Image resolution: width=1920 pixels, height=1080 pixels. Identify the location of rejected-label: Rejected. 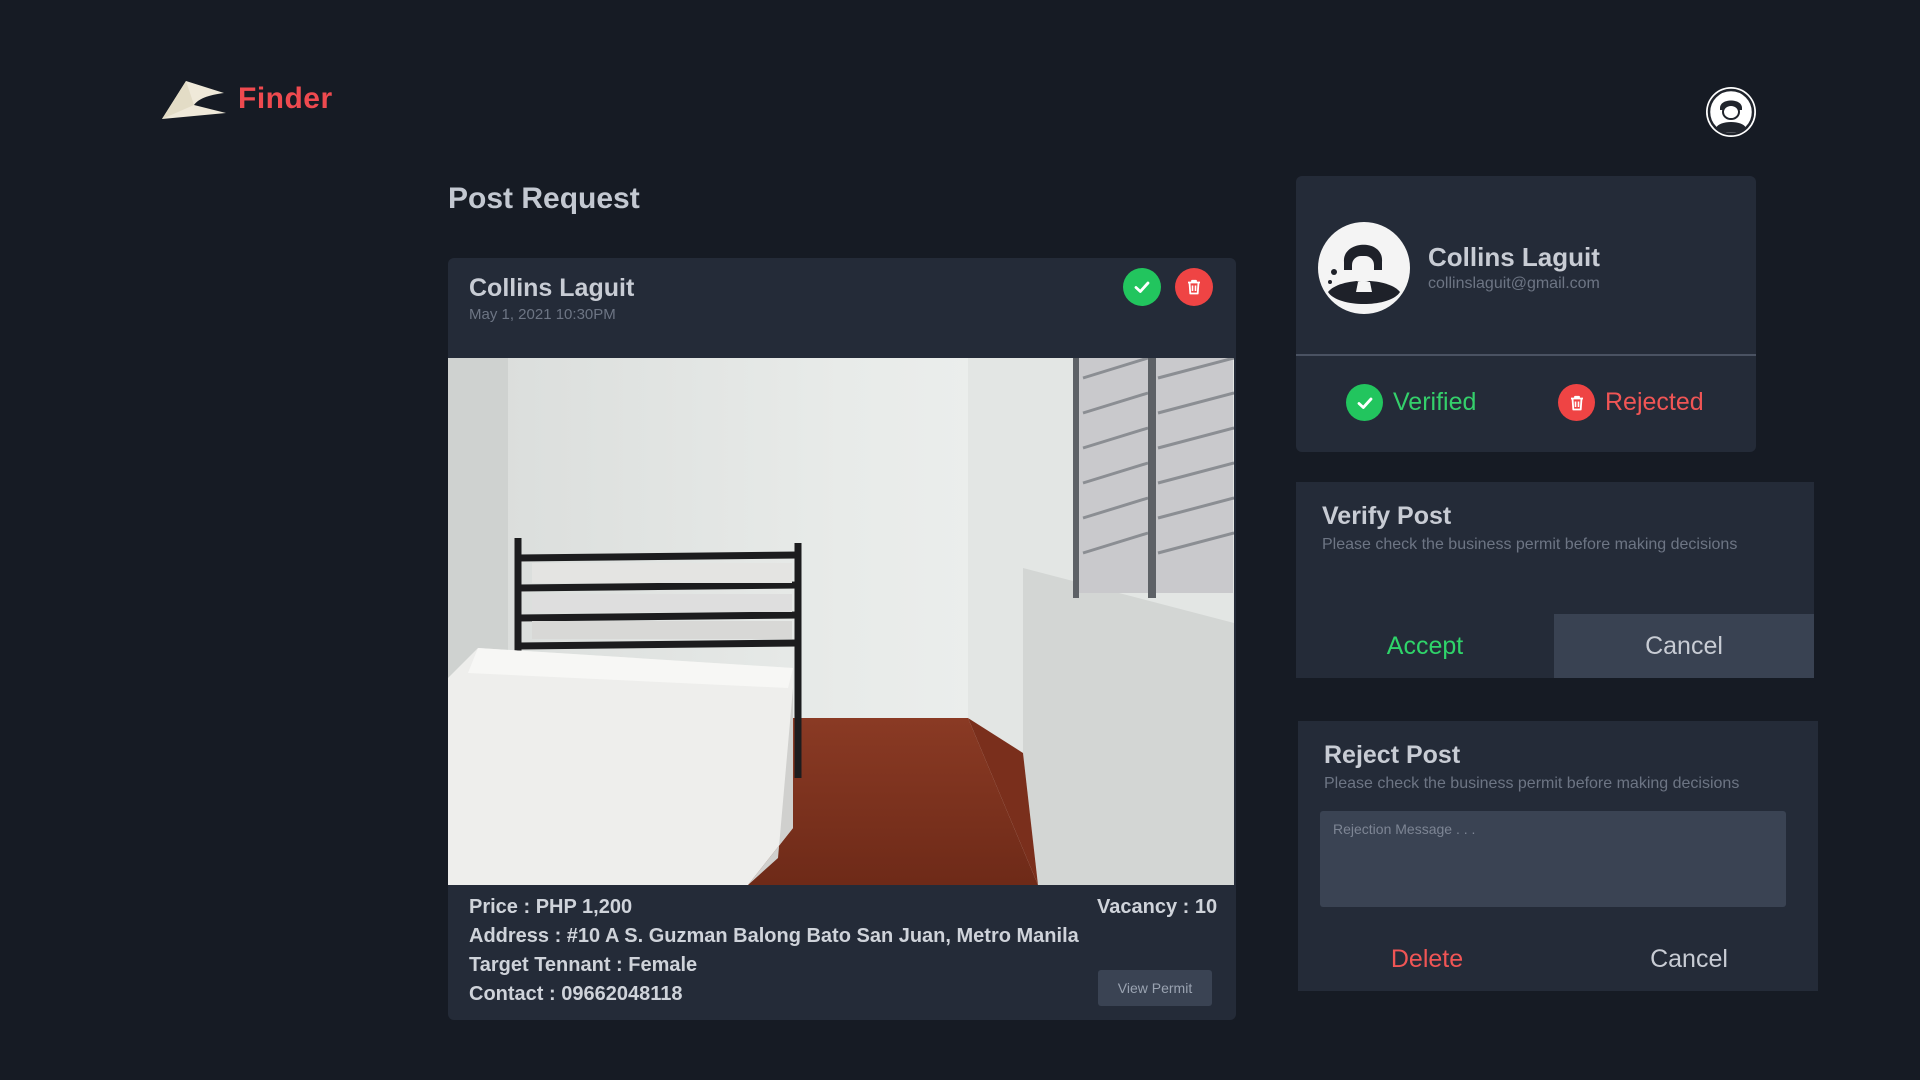
(1654, 402).